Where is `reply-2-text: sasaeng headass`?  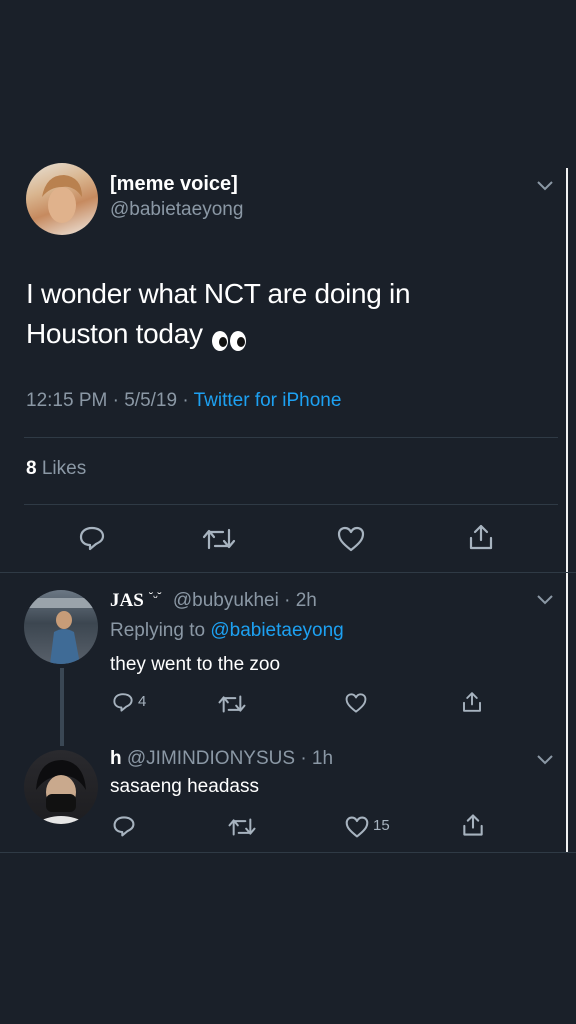 reply-2-text: sasaeng headass is located at coordinates (184, 786).